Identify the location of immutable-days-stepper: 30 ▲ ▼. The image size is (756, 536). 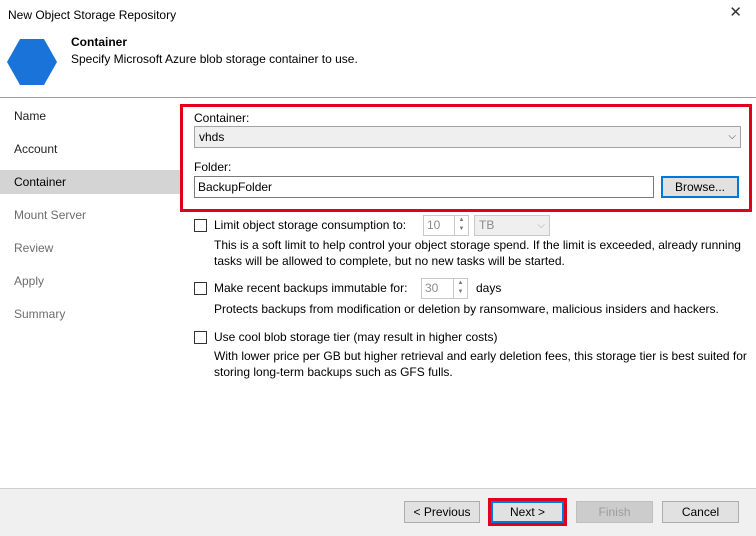
(444, 288).